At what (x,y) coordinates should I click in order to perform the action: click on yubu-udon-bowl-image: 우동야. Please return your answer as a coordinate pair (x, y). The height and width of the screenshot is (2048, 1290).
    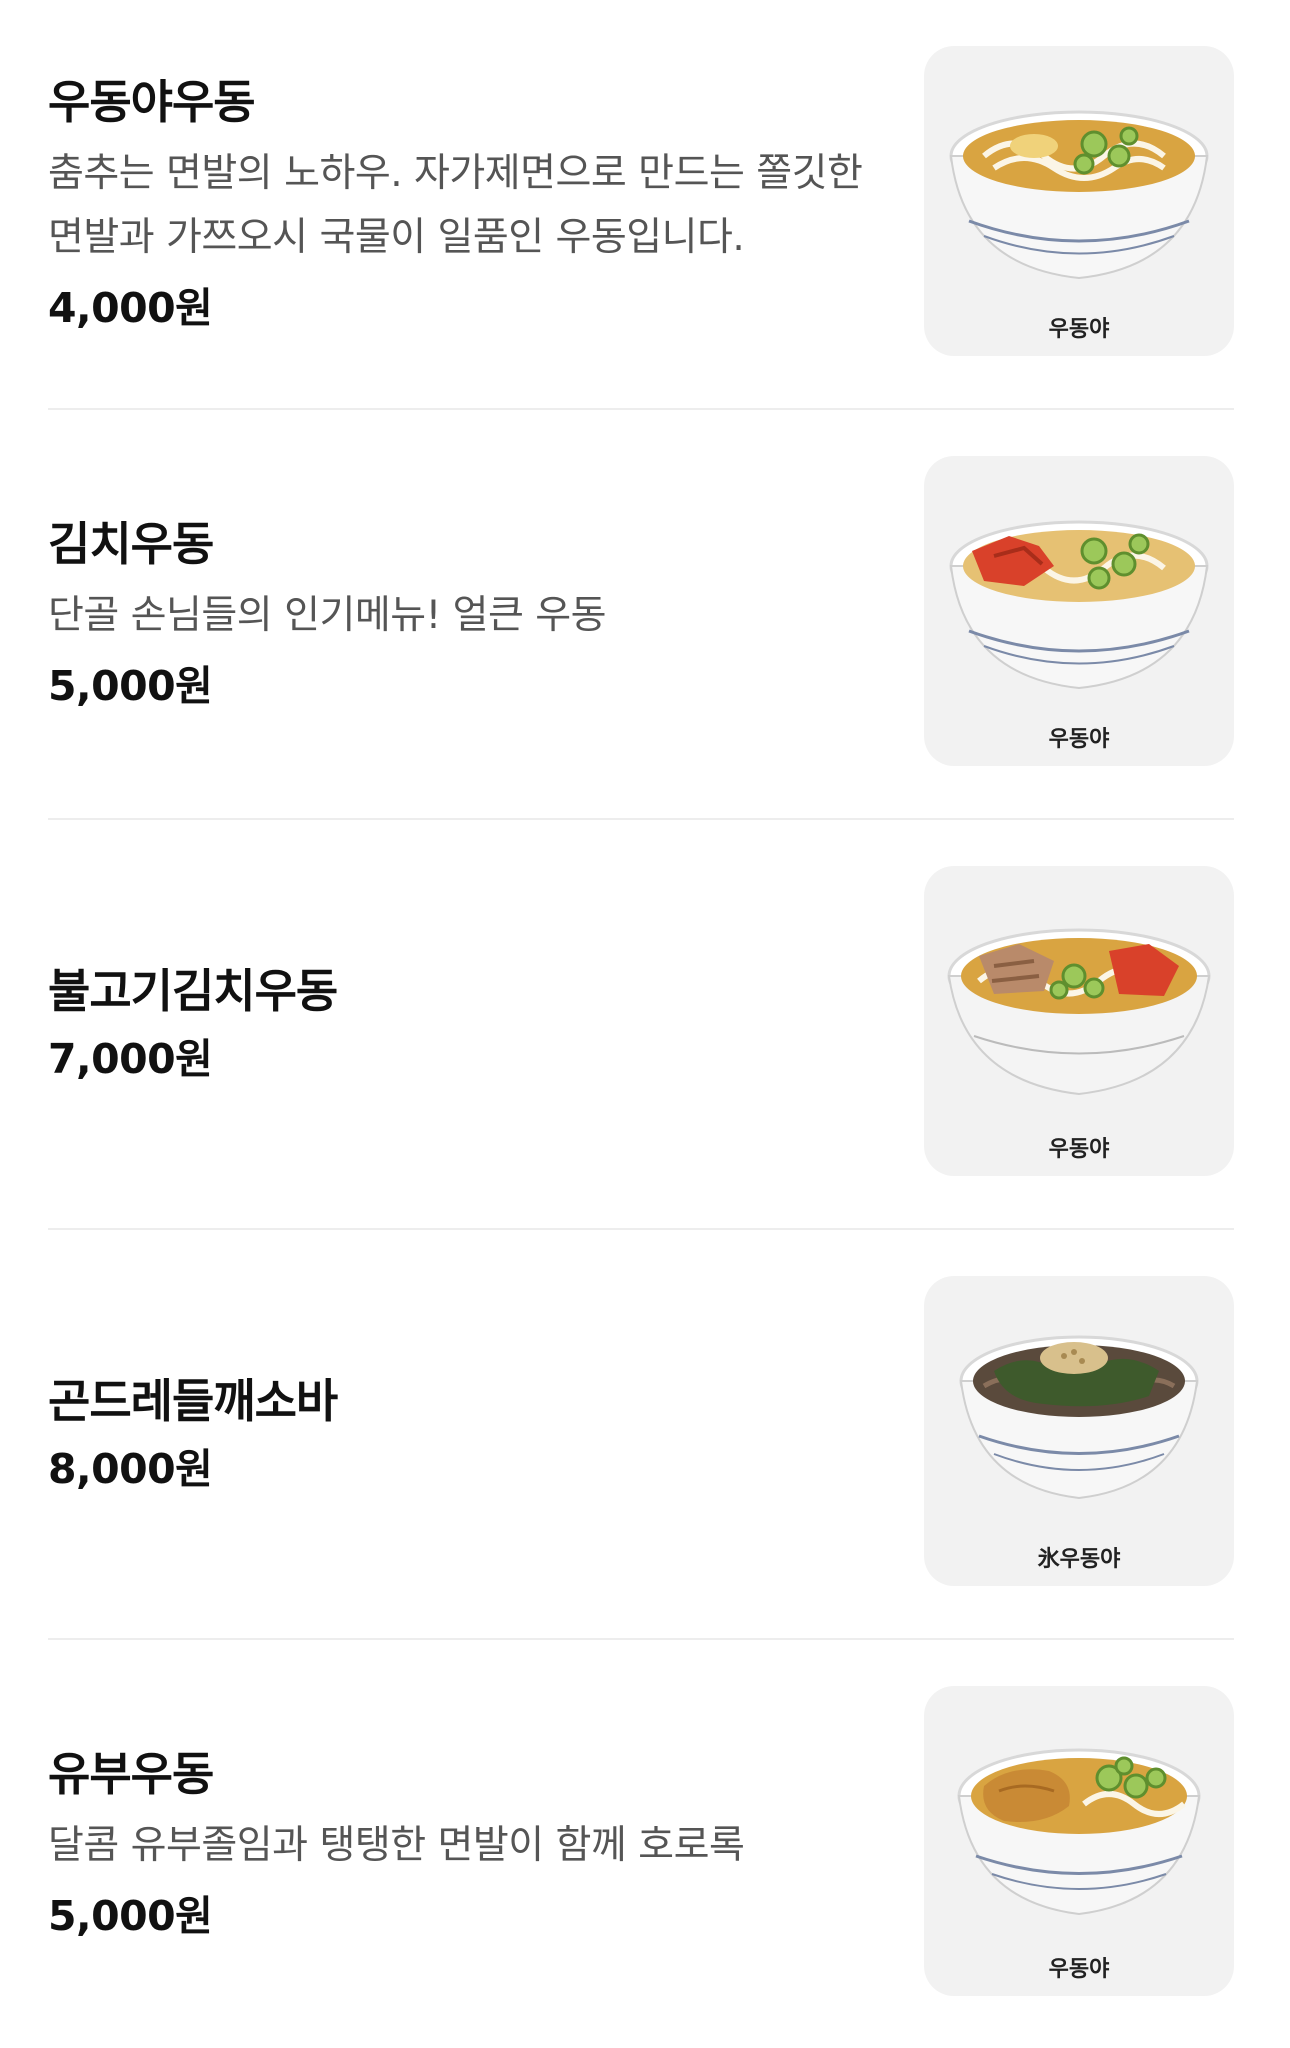
    Looking at the image, I should click on (1079, 1865).